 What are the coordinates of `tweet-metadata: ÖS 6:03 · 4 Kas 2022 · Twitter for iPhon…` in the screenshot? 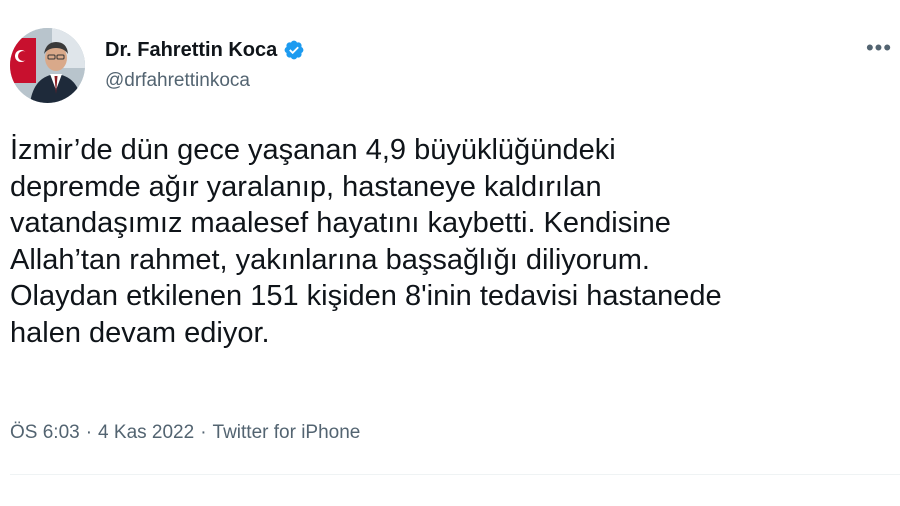 It's located at (185, 433).